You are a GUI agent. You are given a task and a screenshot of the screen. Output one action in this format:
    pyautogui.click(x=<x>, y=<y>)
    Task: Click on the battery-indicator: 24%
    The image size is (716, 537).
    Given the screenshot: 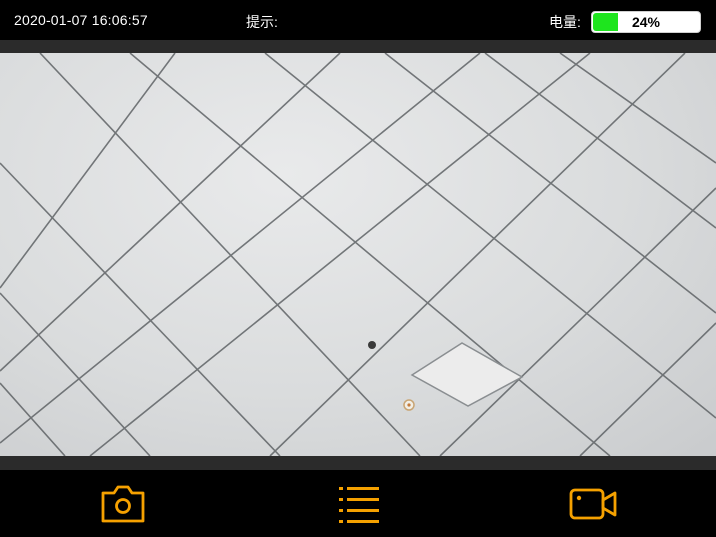 What is the action you would take?
    pyautogui.click(x=646, y=22)
    